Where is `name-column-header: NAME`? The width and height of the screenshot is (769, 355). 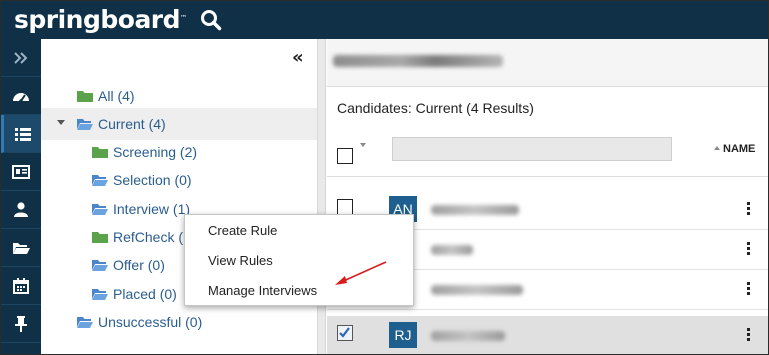
name-column-header: NAME is located at coordinates (734, 149).